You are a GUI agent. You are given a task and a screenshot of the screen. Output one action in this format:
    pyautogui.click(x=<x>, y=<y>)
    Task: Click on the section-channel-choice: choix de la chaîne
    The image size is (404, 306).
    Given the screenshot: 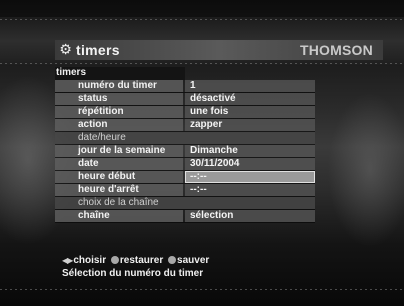 What is the action you would take?
    pyautogui.click(x=185, y=203)
    